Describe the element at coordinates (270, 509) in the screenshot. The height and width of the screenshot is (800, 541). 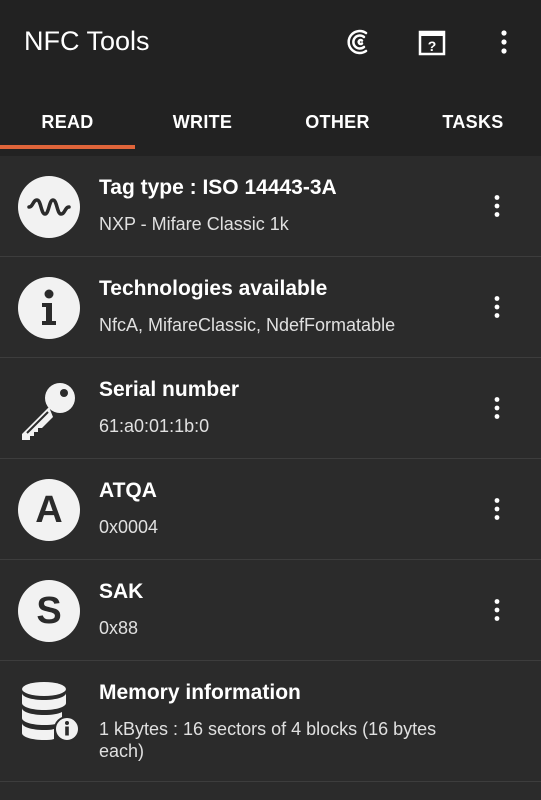
I see `list-item-atqa: A ATQA 0x0004` at that location.